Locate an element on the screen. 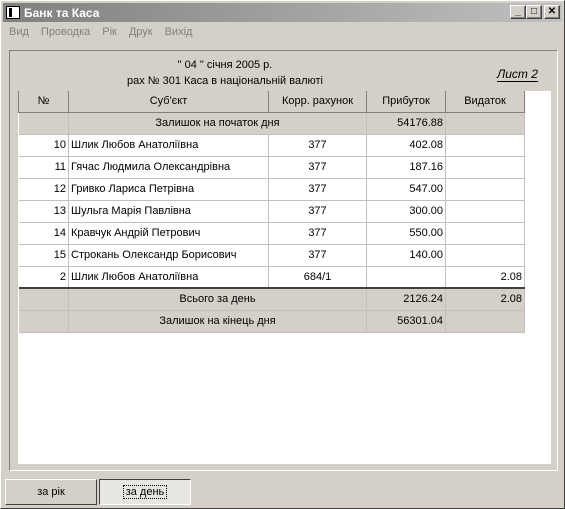  row-num: 13 is located at coordinates (43, 211).